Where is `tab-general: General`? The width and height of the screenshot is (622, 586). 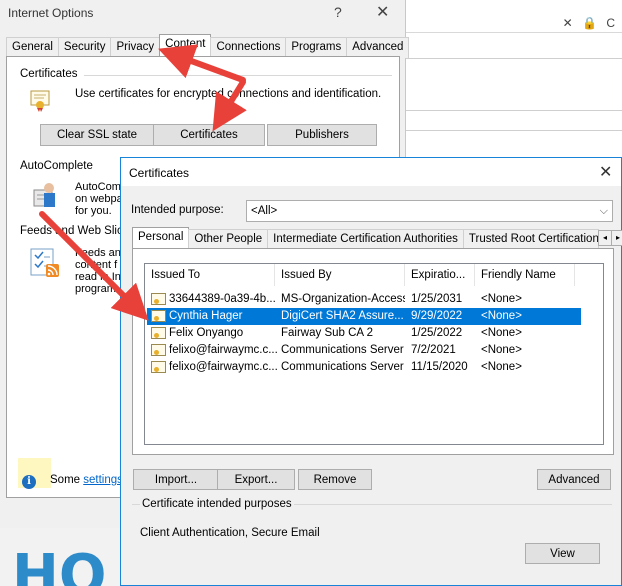 tab-general: General is located at coordinates (32, 47).